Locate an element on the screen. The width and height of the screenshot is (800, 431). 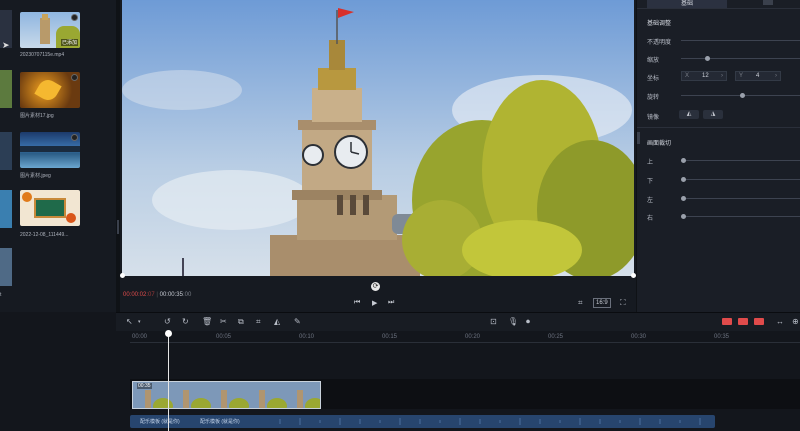
resize-handle is located at coordinates (122, 275).